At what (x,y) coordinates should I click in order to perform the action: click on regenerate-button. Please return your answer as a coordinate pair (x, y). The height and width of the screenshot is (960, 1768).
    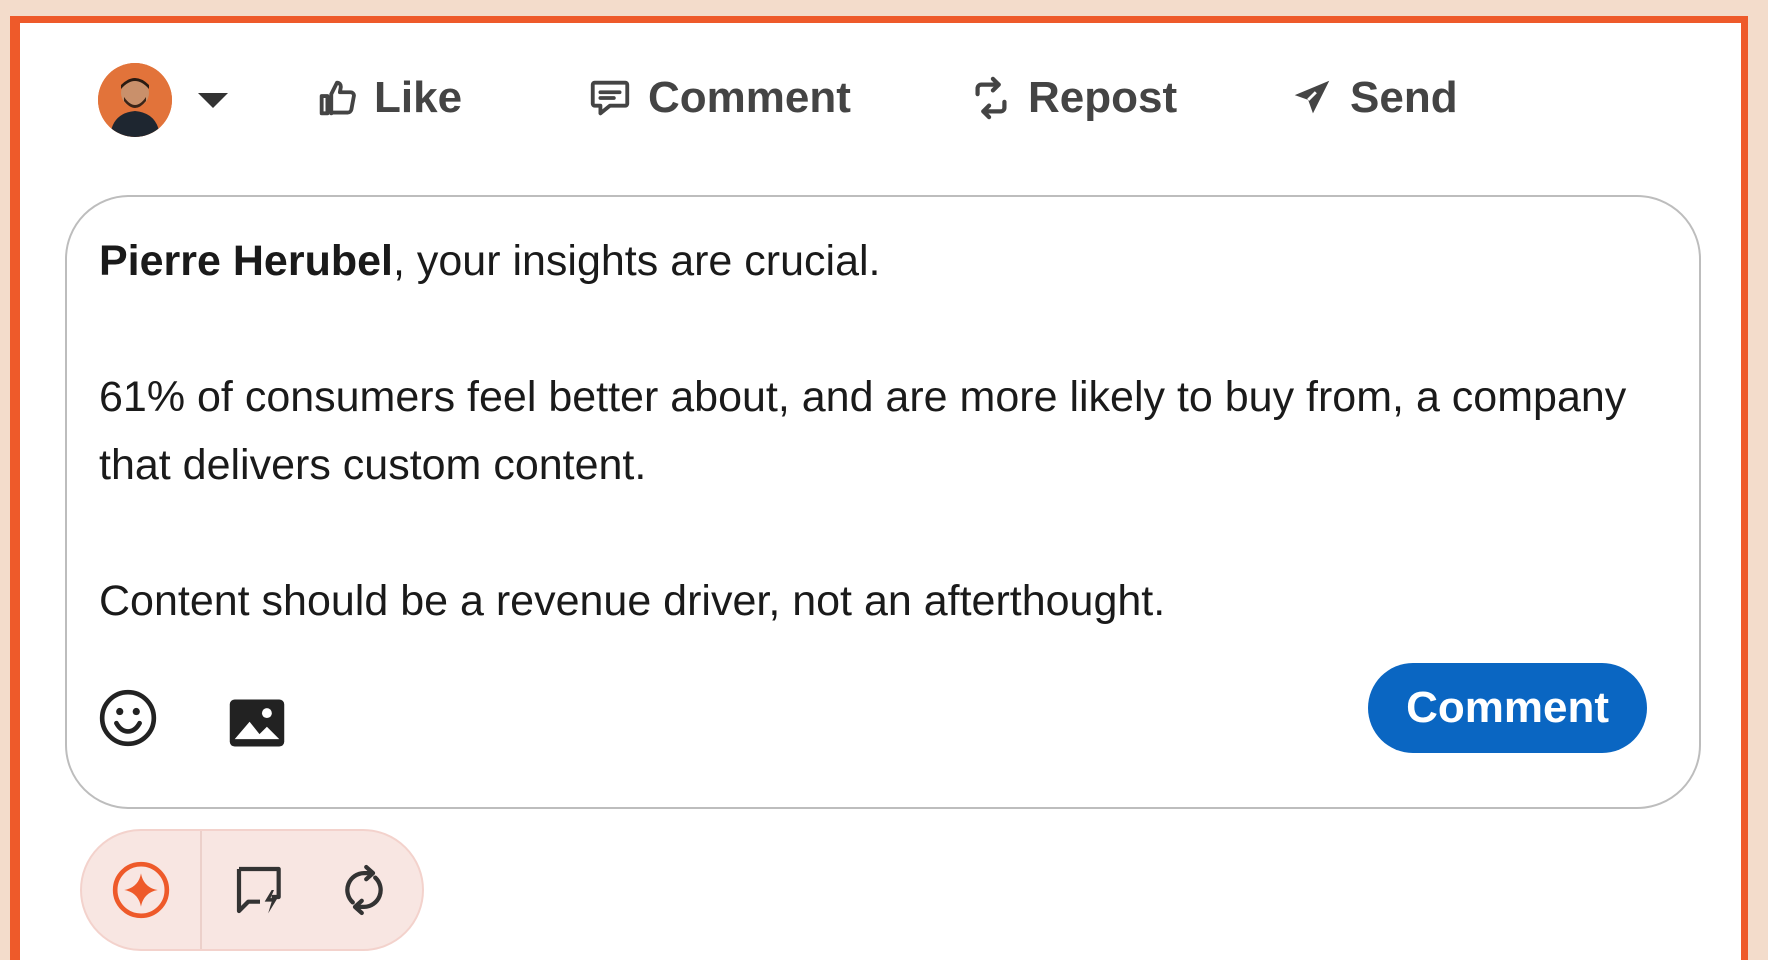
    Looking at the image, I should click on (364, 890).